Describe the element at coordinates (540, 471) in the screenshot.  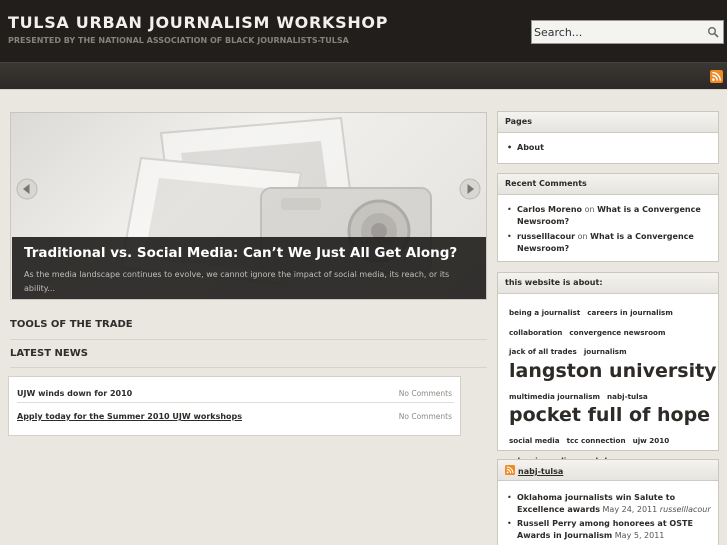
I see `feed-title-link: nabj-tulsa` at that location.